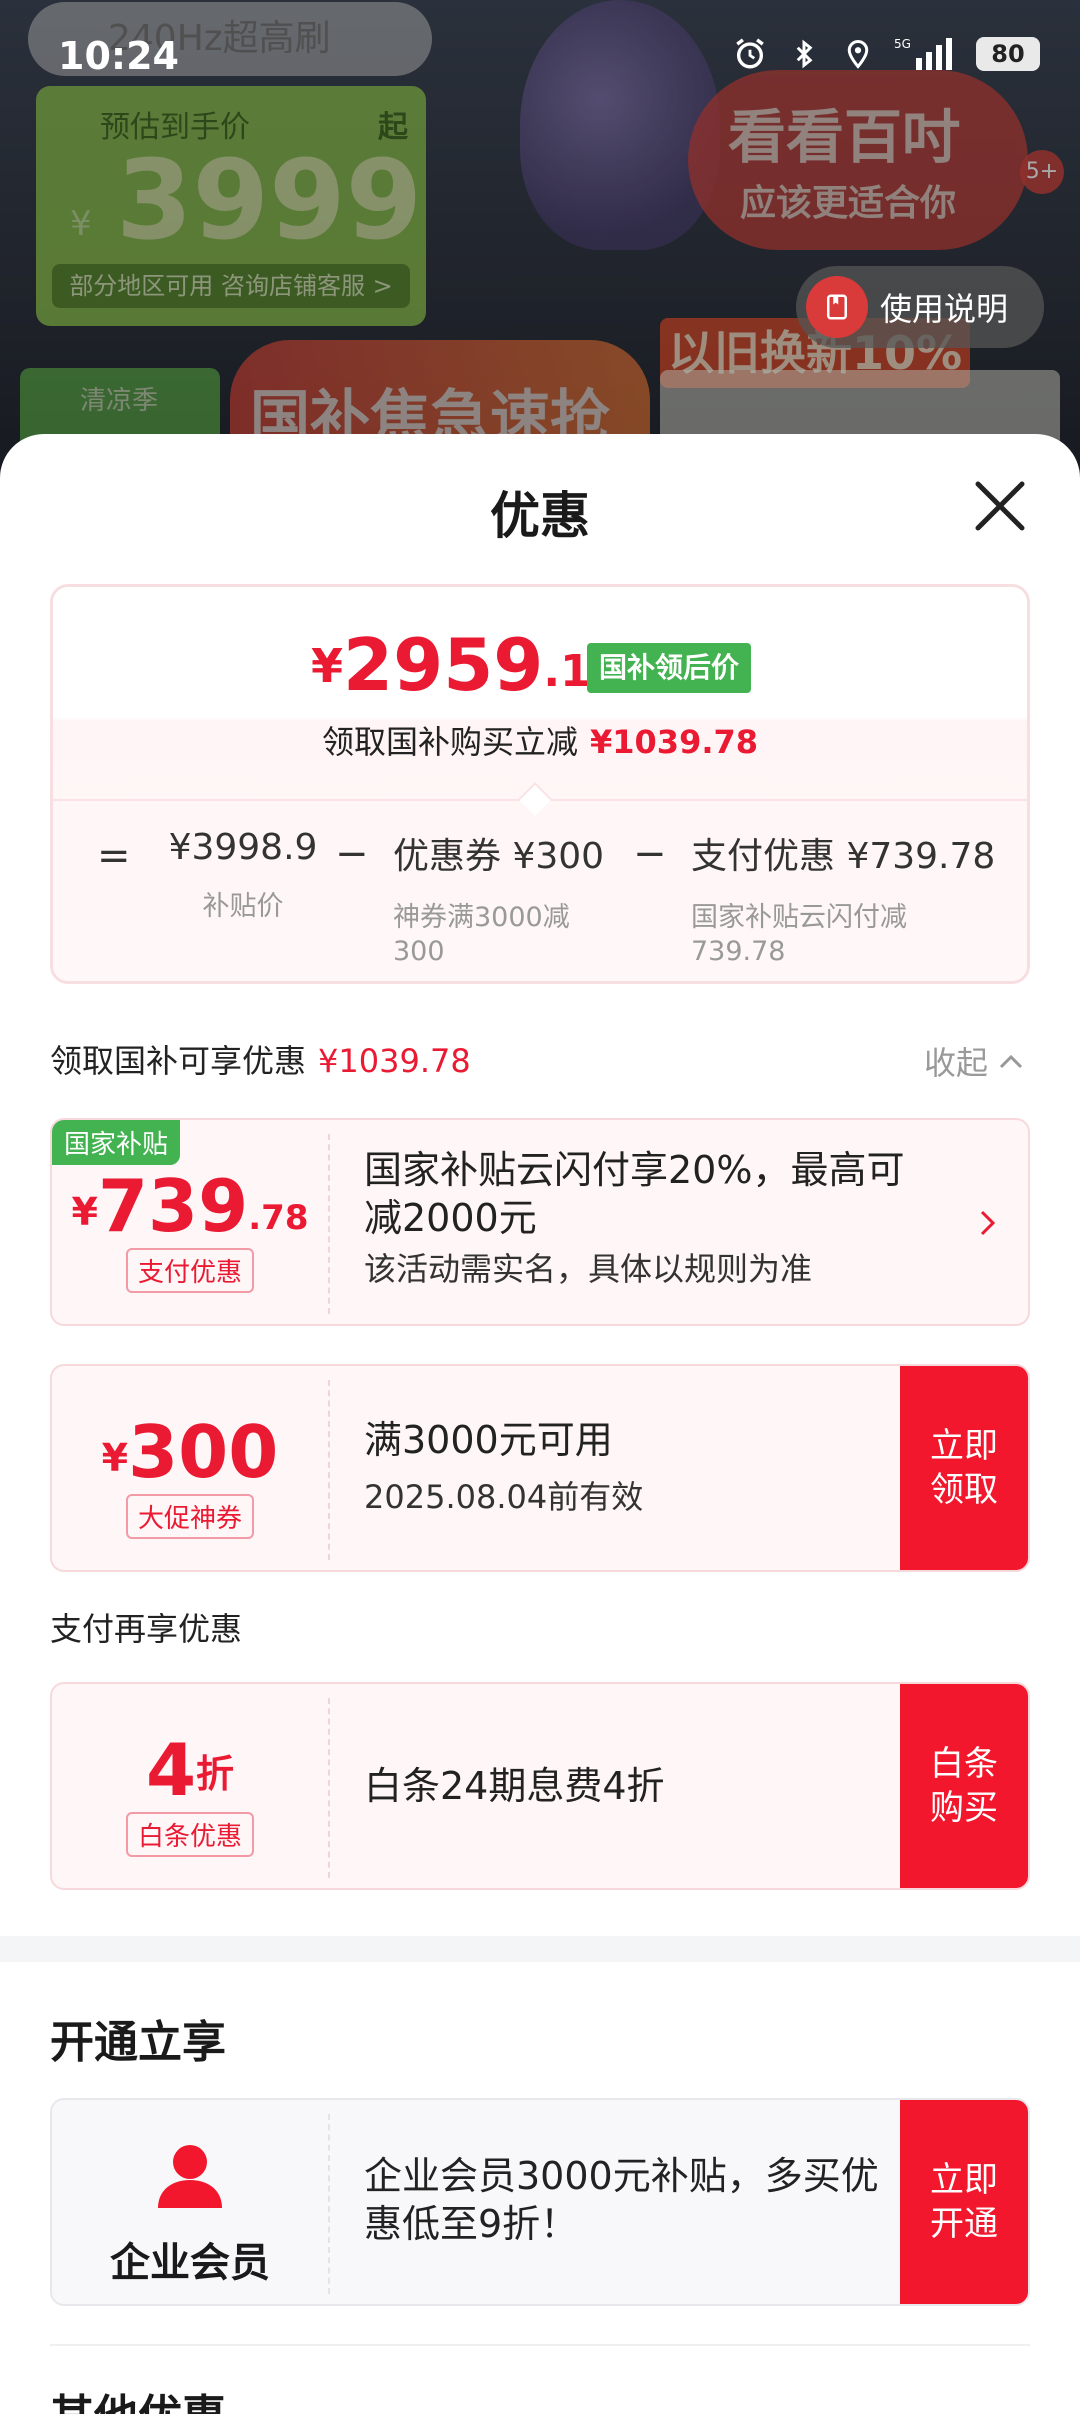 Image resolution: width=1080 pixels, height=2414 pixels. What do you see at coordinates (669, 668) in the screenshot?
I see `national-subsidy-price-tag: 国补领后价` at bounding box center [669, 668].